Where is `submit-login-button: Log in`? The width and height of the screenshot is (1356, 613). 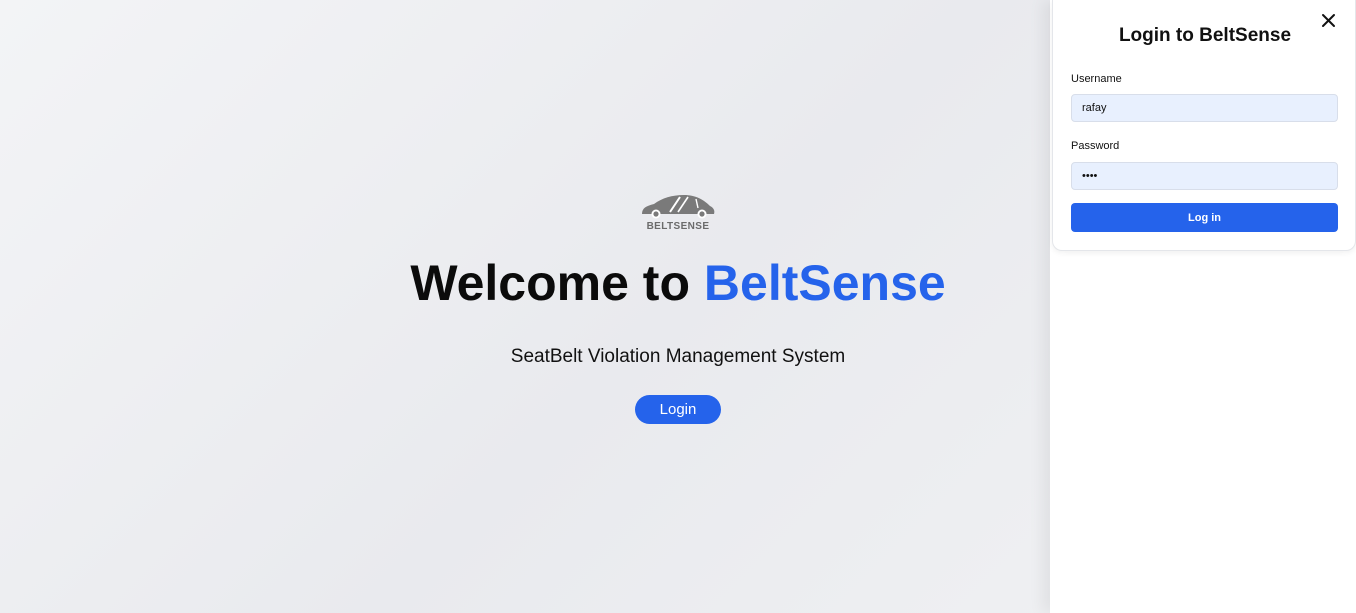
submit-login-button: Log in is located at coordinates (1204, 217).